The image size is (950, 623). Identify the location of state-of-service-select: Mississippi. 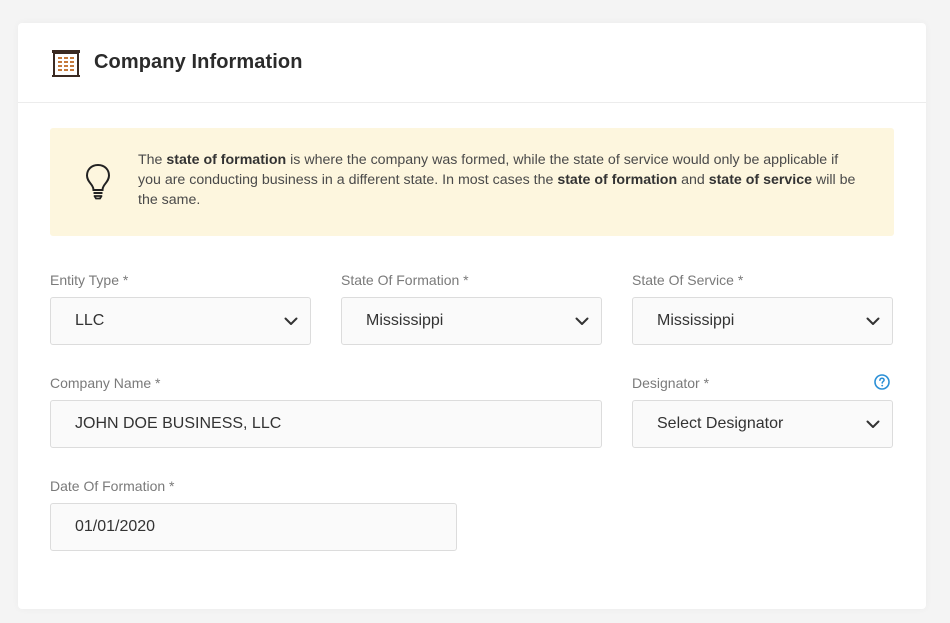
(762, 321).